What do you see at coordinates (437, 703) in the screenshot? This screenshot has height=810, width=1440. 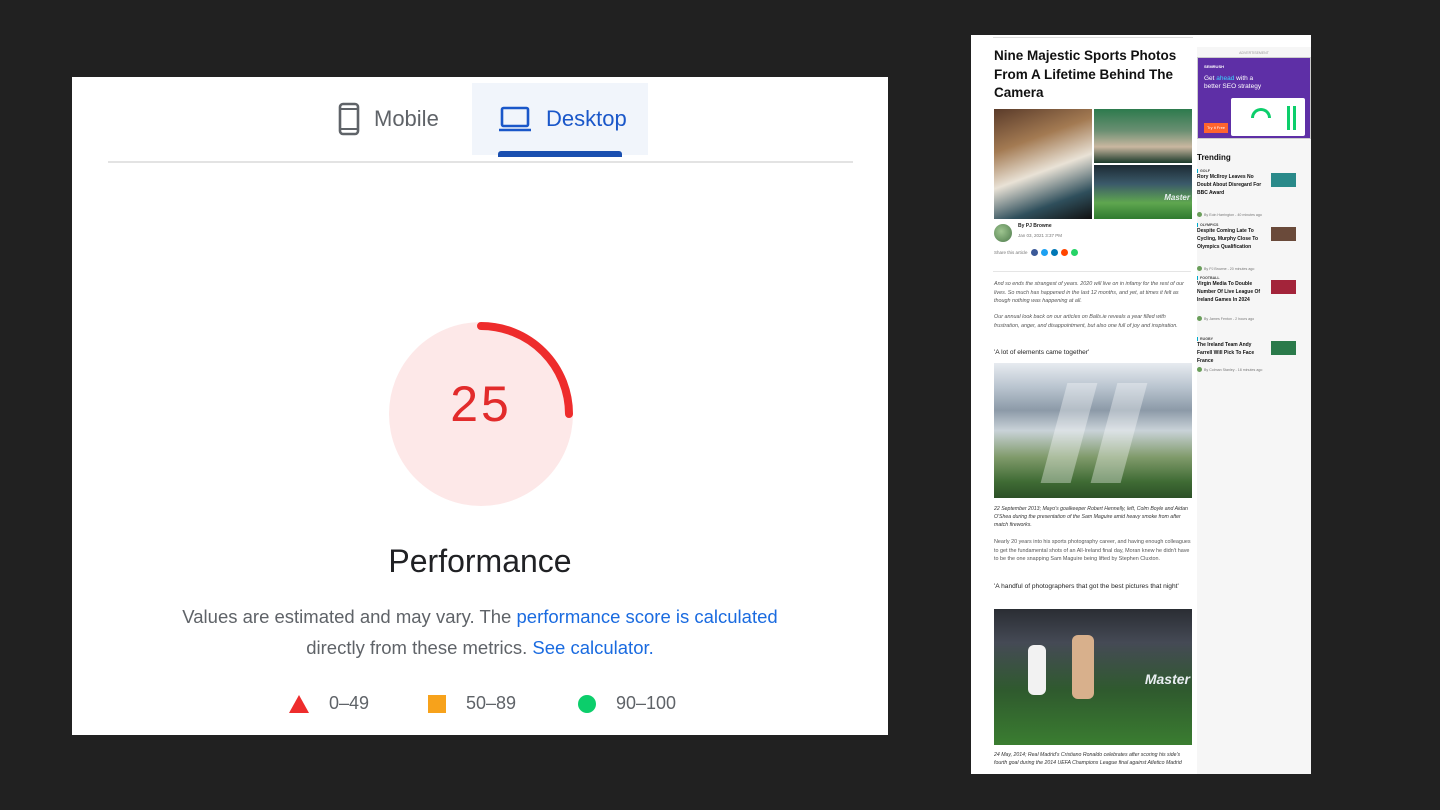 I see `square-icon` at bounding box center [437, 703].